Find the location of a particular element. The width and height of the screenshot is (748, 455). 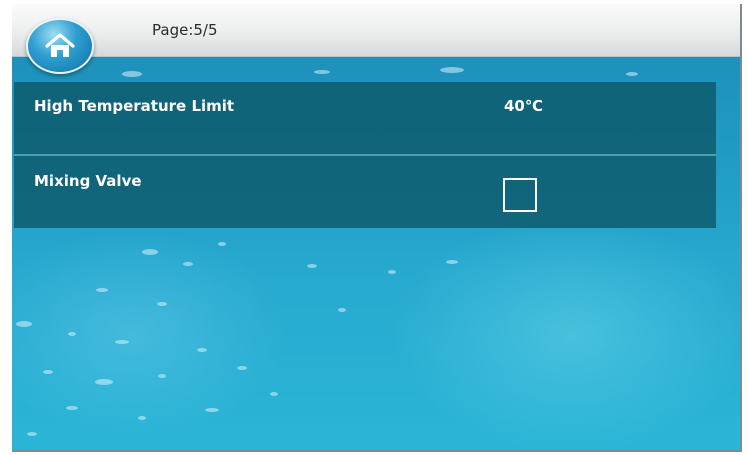

high-temperature-limit-value: 40℃ is located at coordinates (523, 106).